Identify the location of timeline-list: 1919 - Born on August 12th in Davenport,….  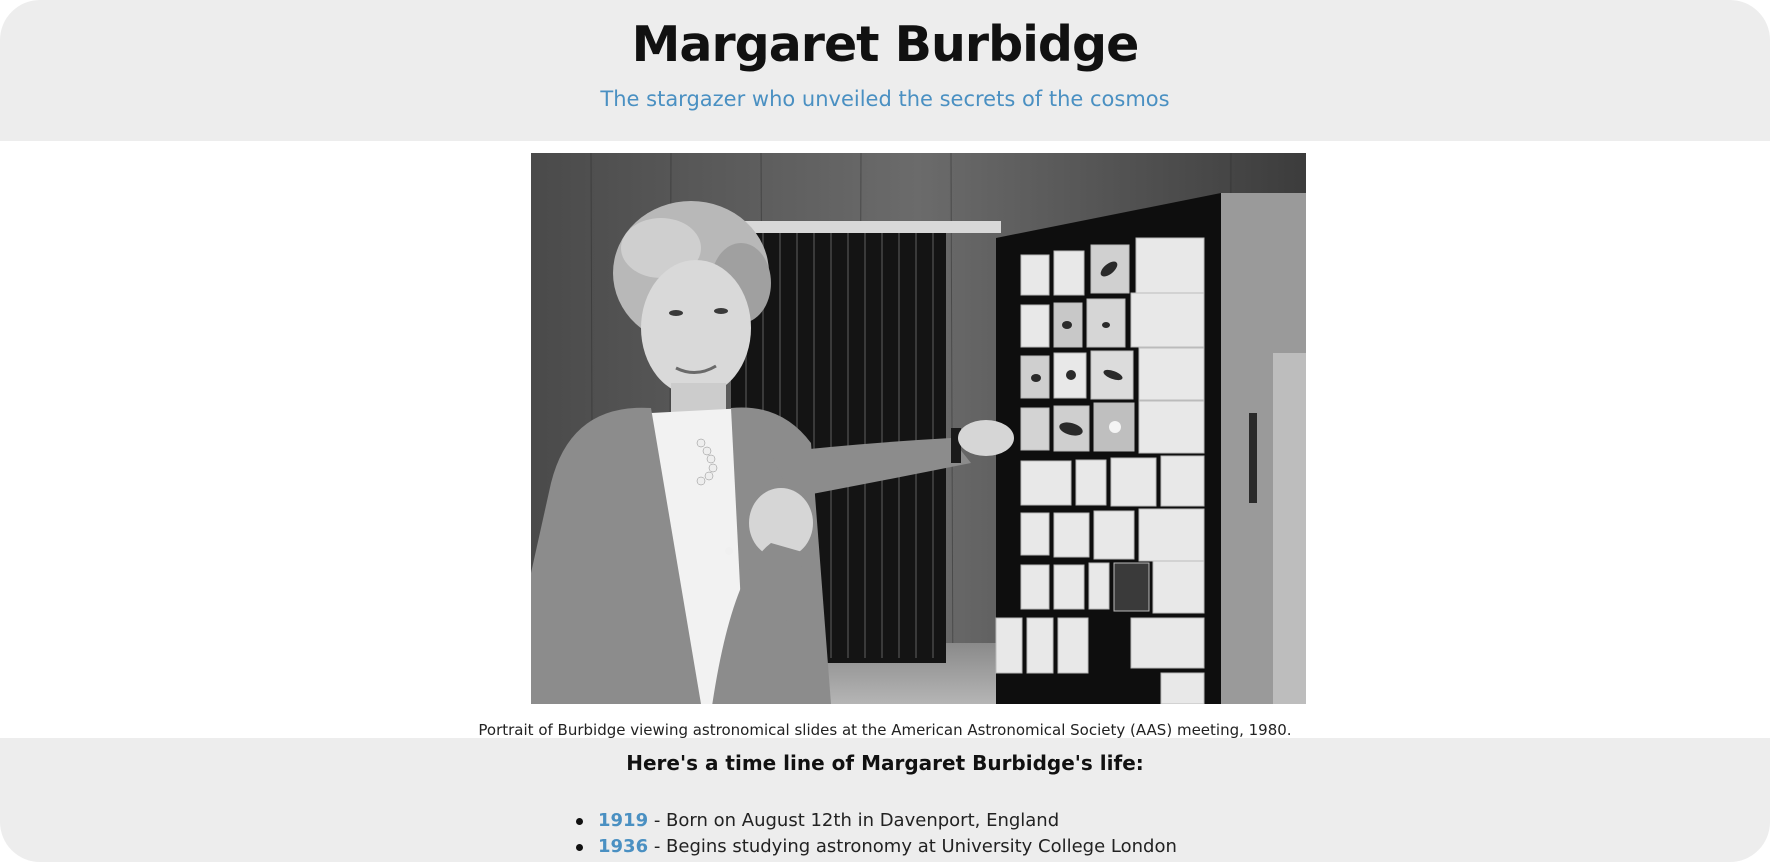
(876, 834).